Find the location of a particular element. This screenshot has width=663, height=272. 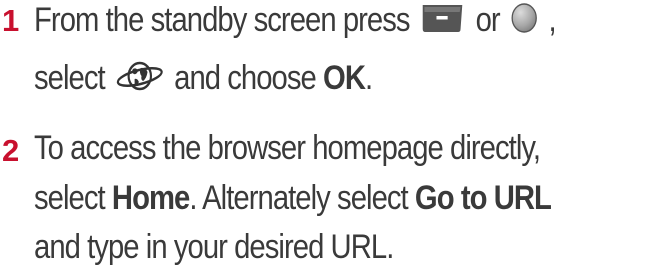

soft-key-button-icon is located at coordinates (442, 22).